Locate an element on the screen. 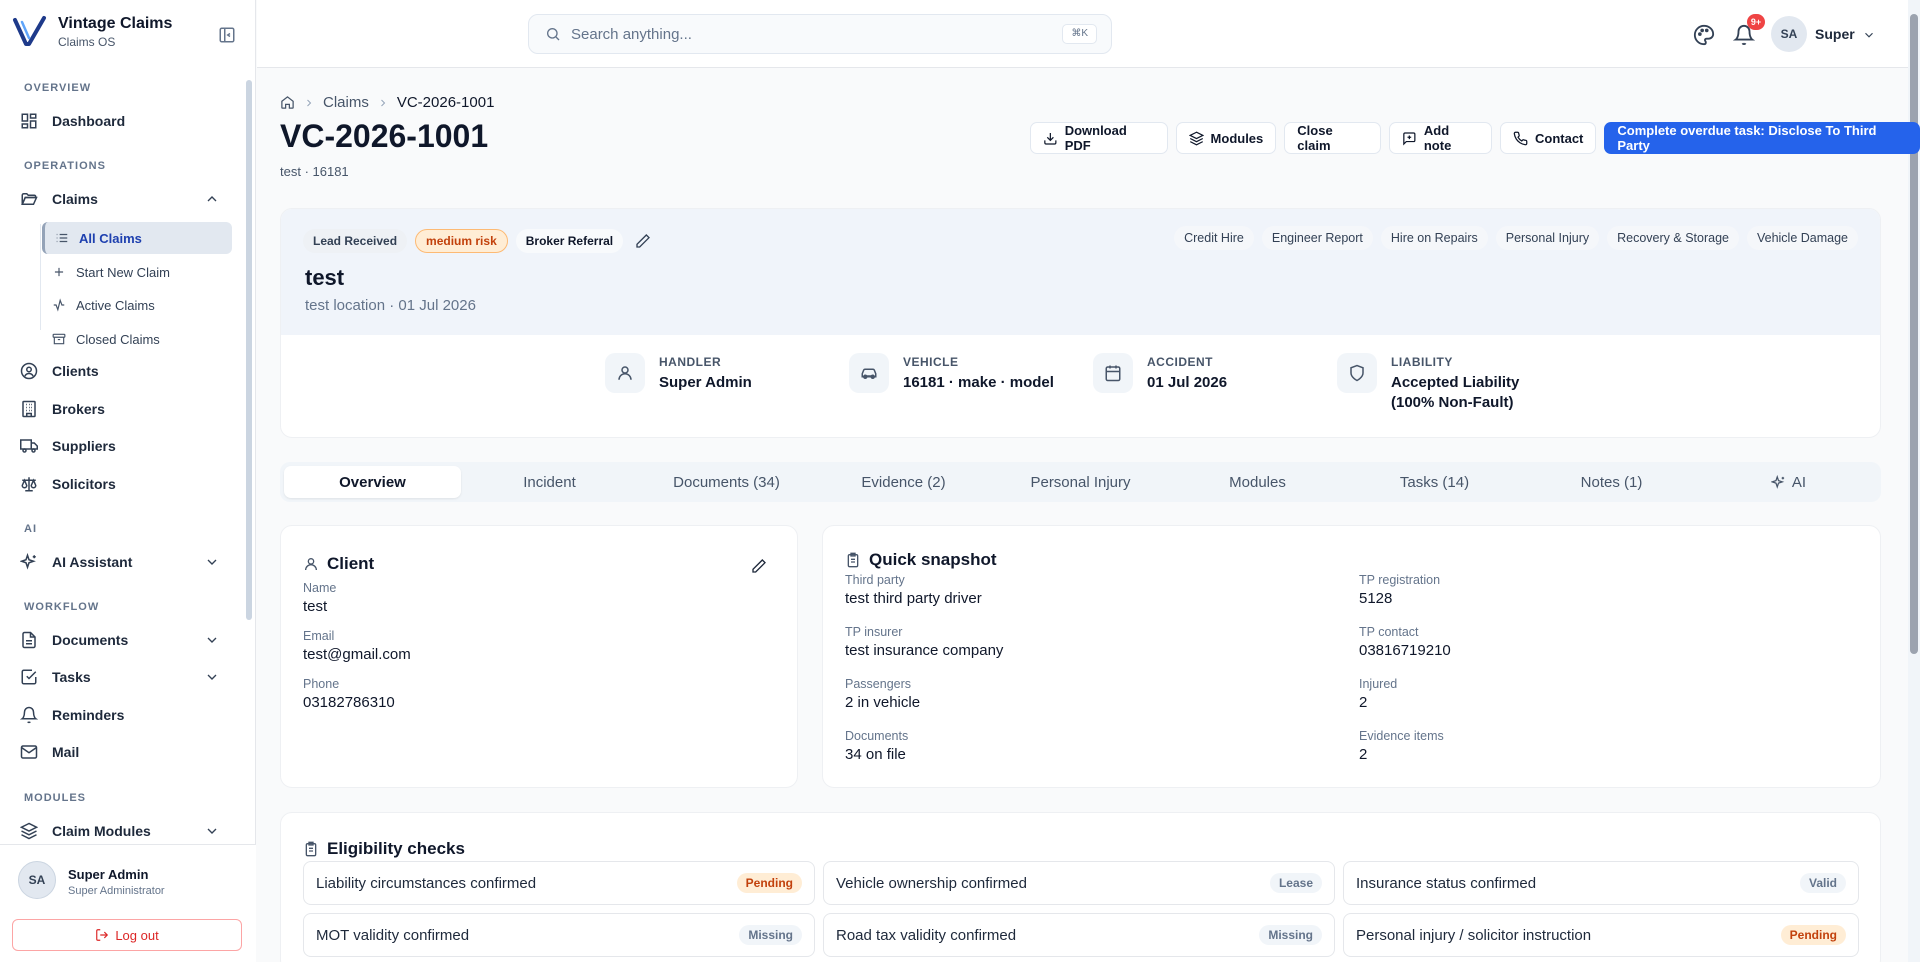 Image resolution: width=1920 pixels, height=962 pixels. eligibility-label: MOT validity confirmed is located at coordinates (393, 935).